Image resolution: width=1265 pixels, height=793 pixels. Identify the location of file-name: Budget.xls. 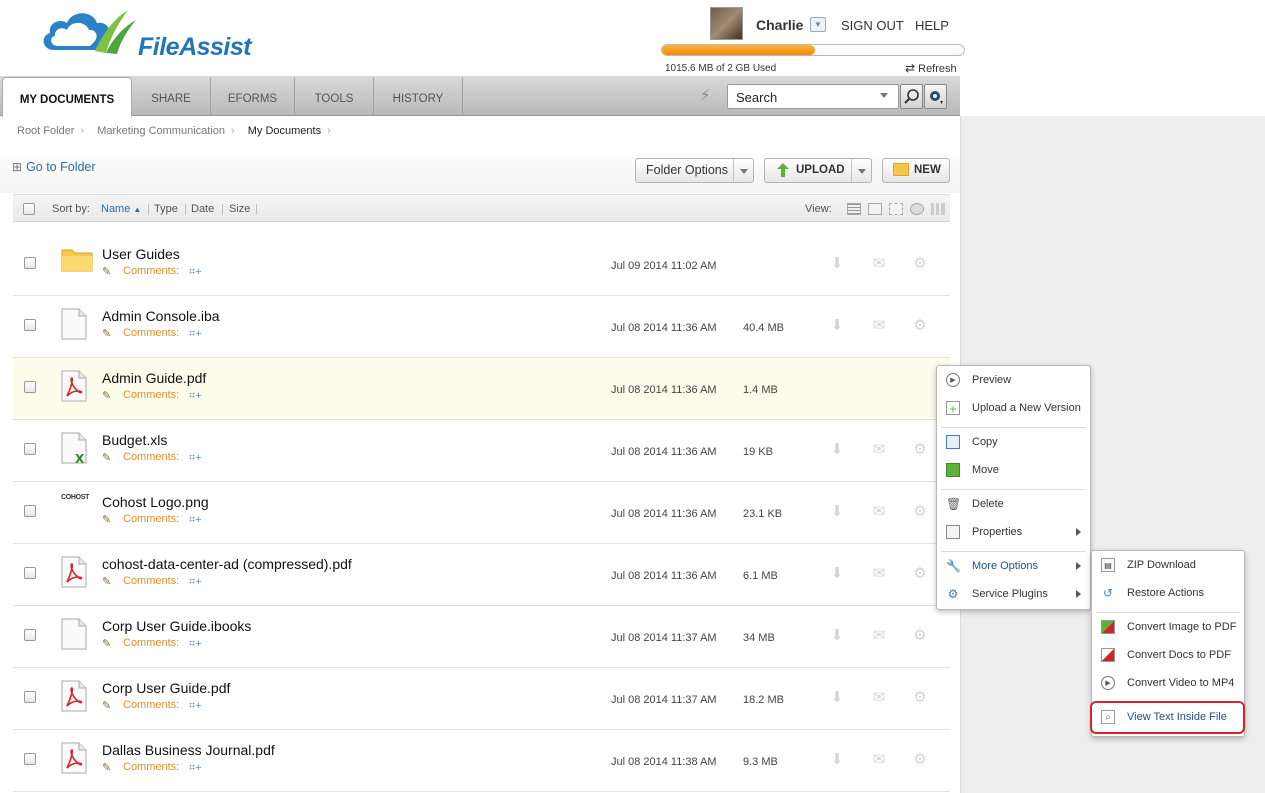
(134, 440).